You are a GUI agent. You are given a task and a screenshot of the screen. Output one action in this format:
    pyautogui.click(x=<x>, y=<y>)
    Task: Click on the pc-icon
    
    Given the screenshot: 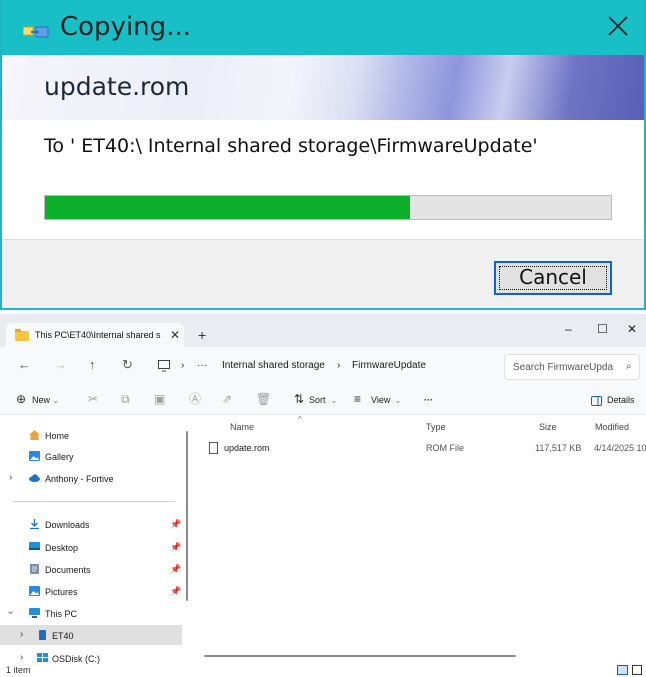 What is the action you would take?
    pyautogui.click(x=34, y=613)
    